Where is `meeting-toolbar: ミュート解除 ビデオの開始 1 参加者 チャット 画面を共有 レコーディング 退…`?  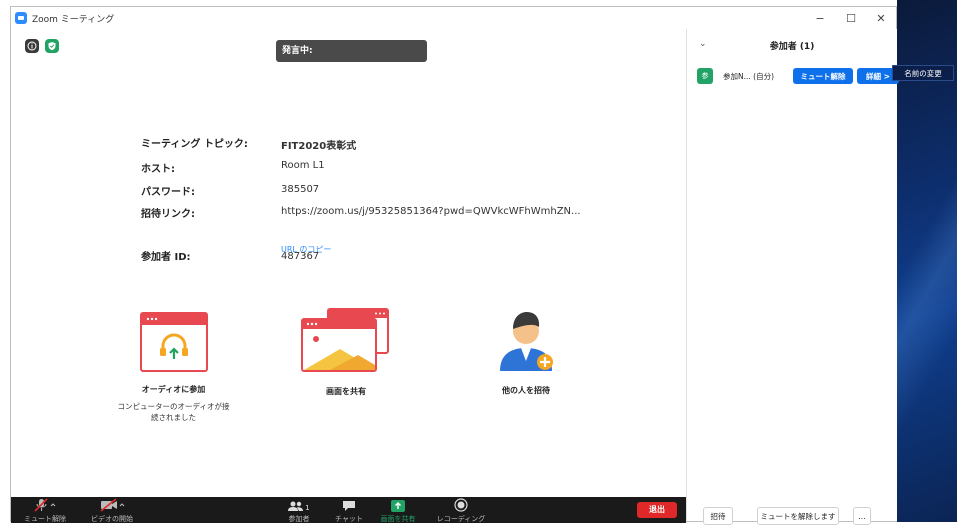
meeting-toolbar: ミュート解除 ビデオの開始 1 参加者 チャット 画面を共有 レコーディング 退… is located at coordinates (348, 510).